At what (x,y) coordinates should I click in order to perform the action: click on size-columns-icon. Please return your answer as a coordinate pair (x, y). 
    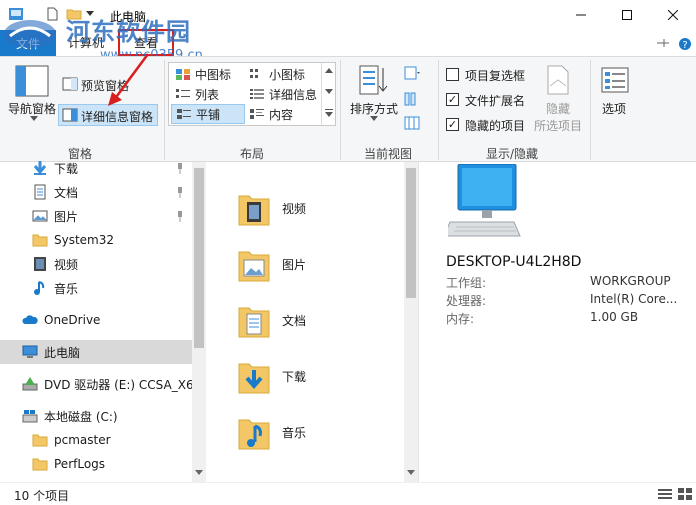
    Looking at the image, I should click on (412, 123).